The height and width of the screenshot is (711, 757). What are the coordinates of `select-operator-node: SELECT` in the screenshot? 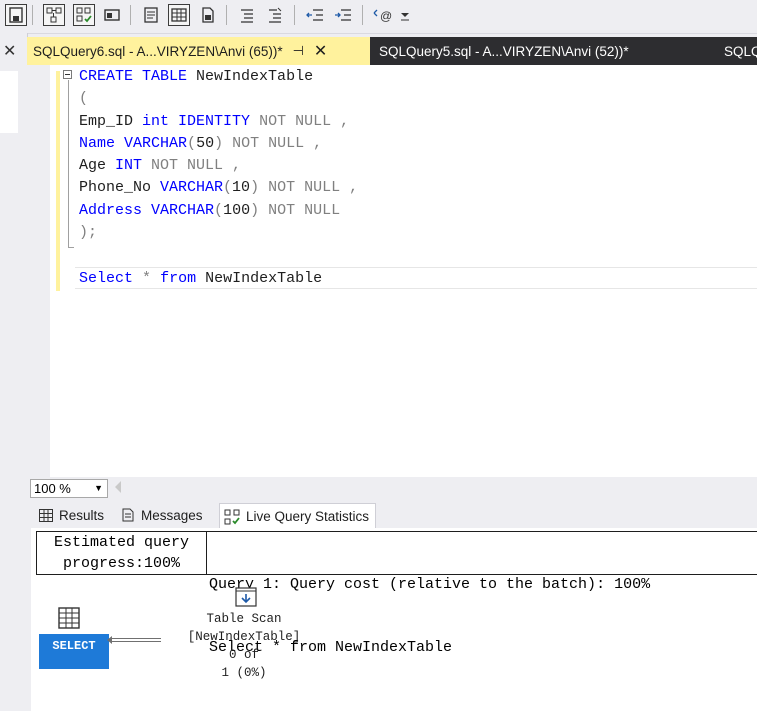 It's located at (74, 651).